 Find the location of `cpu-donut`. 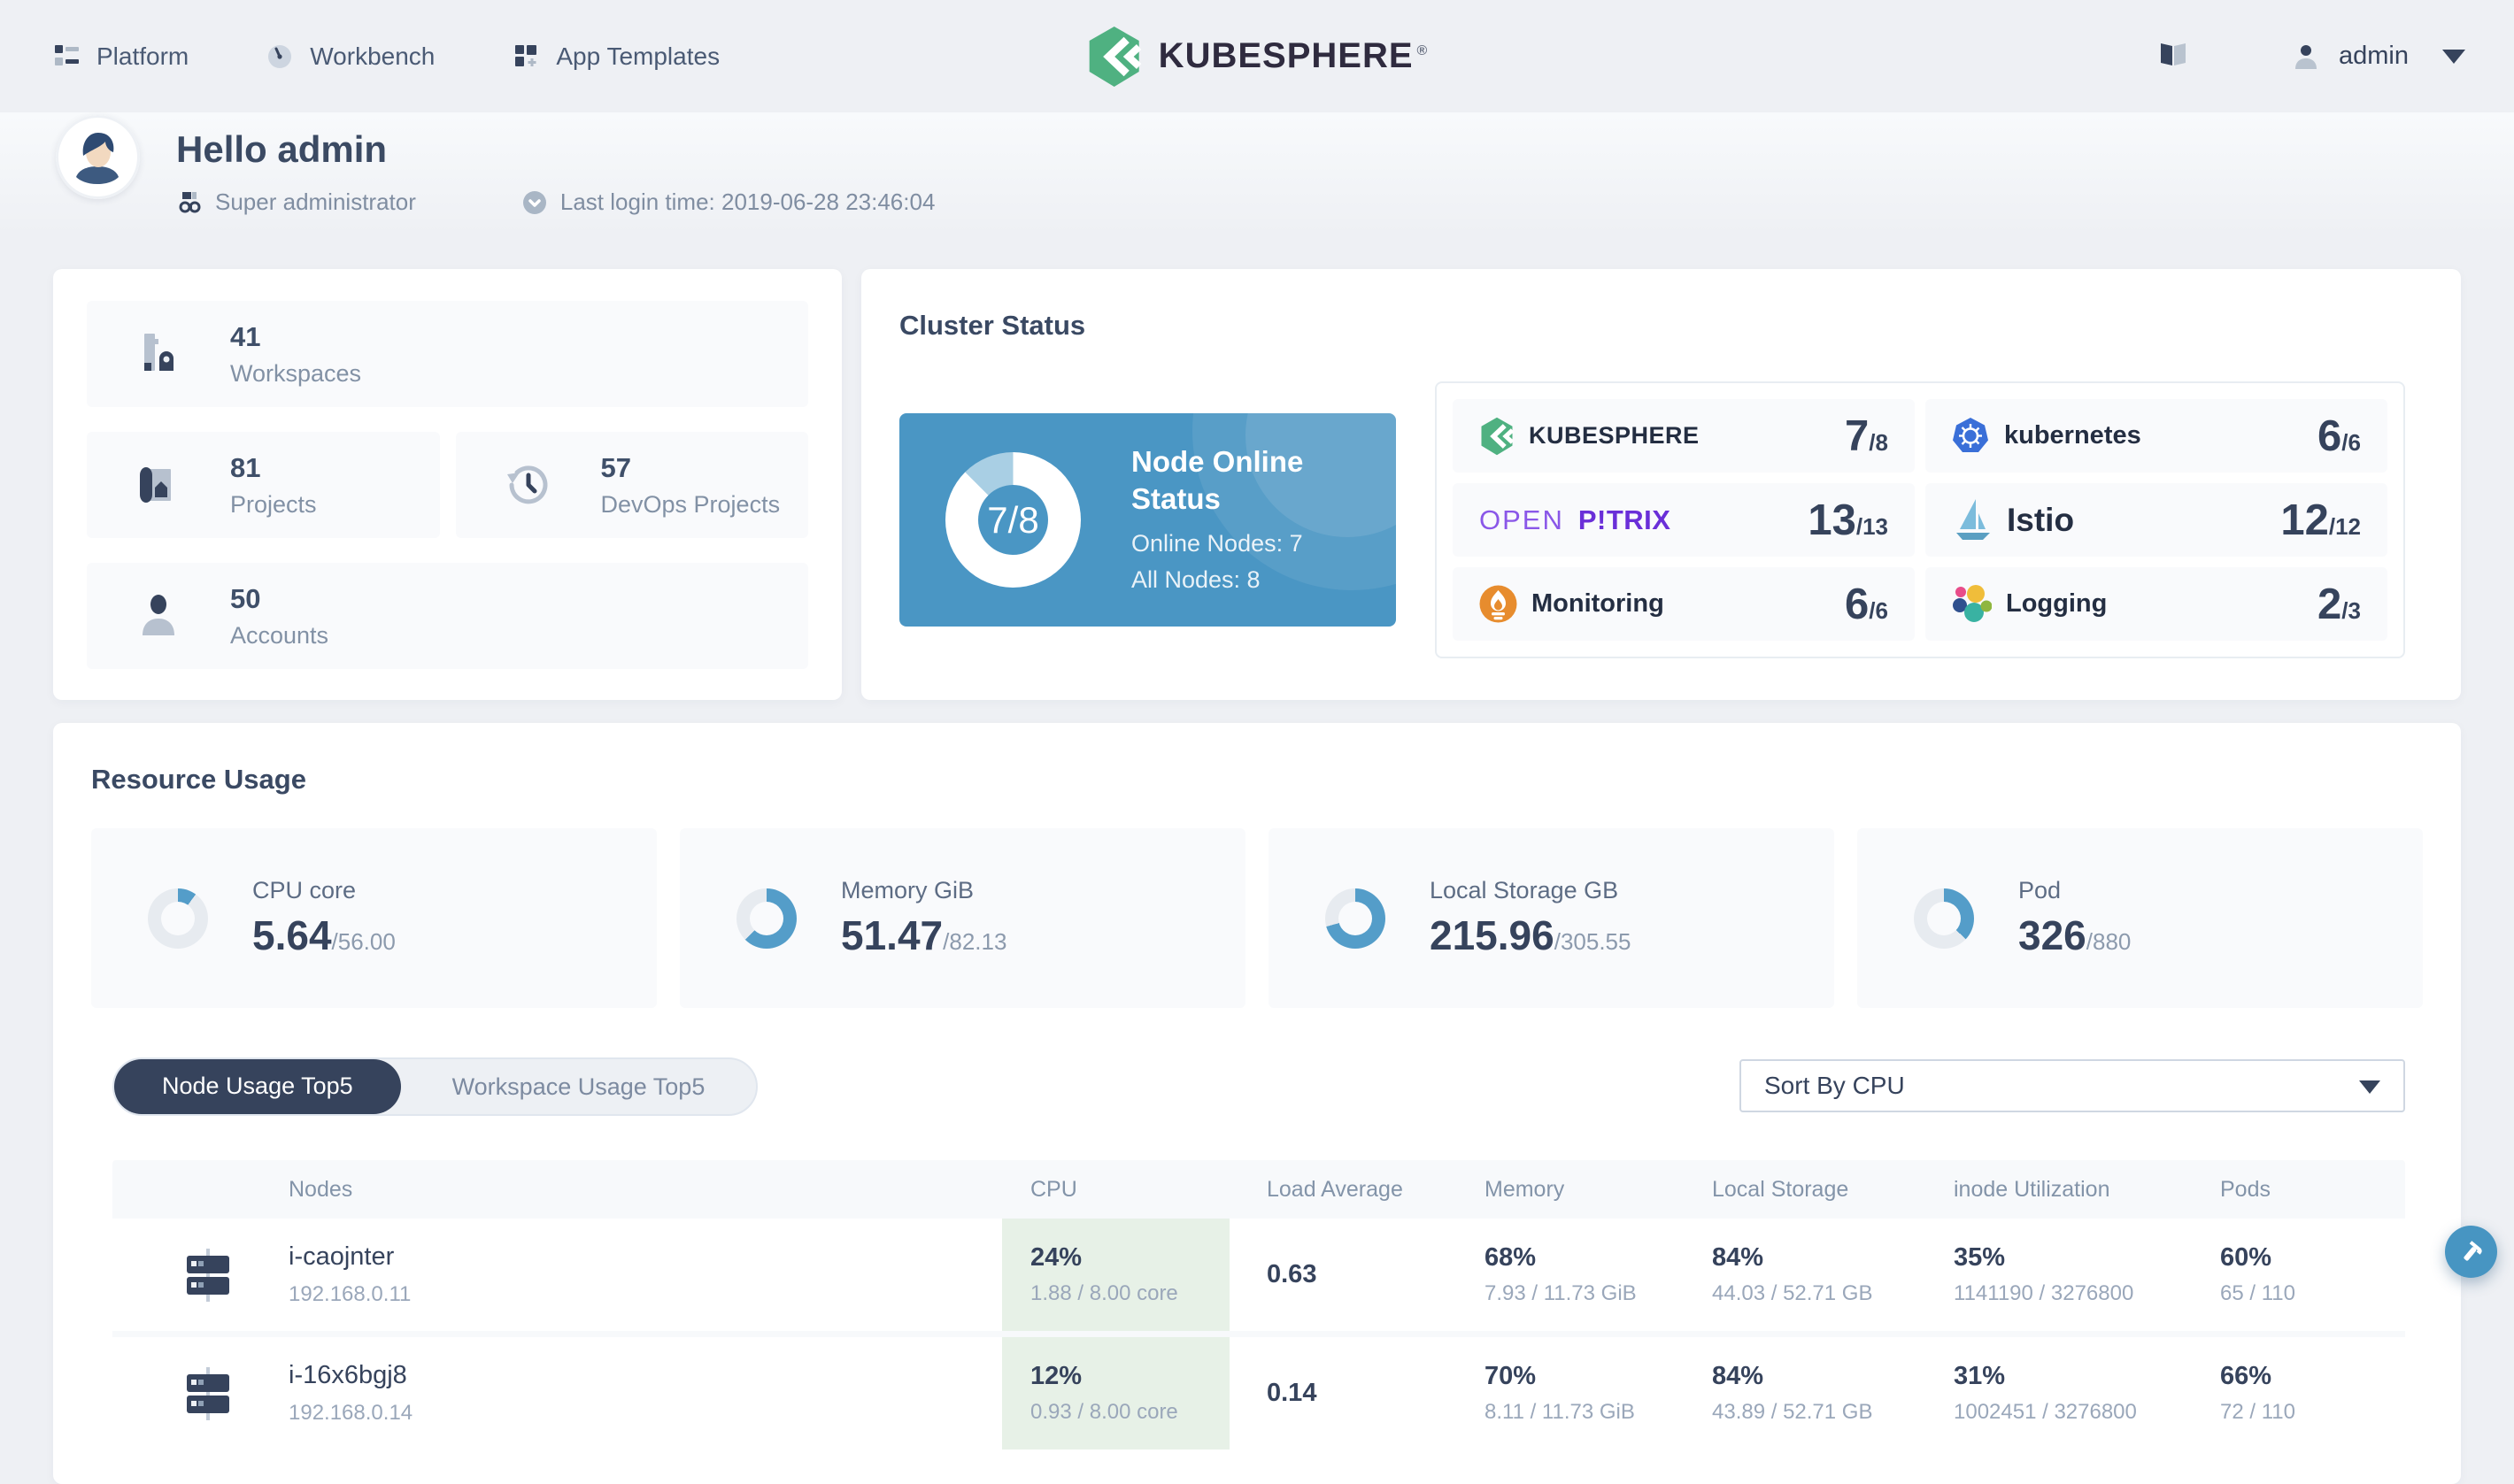

cpu-donut is located at coordinates (178, 919).